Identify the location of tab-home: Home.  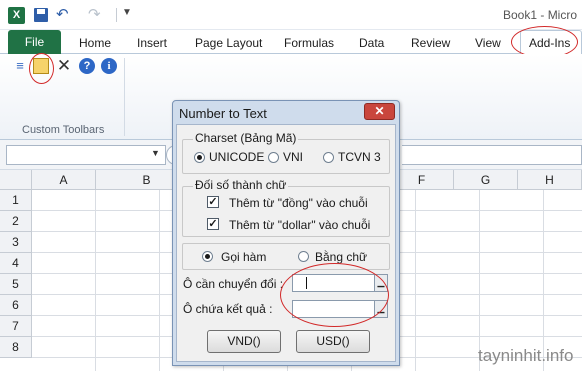
(95, 43).